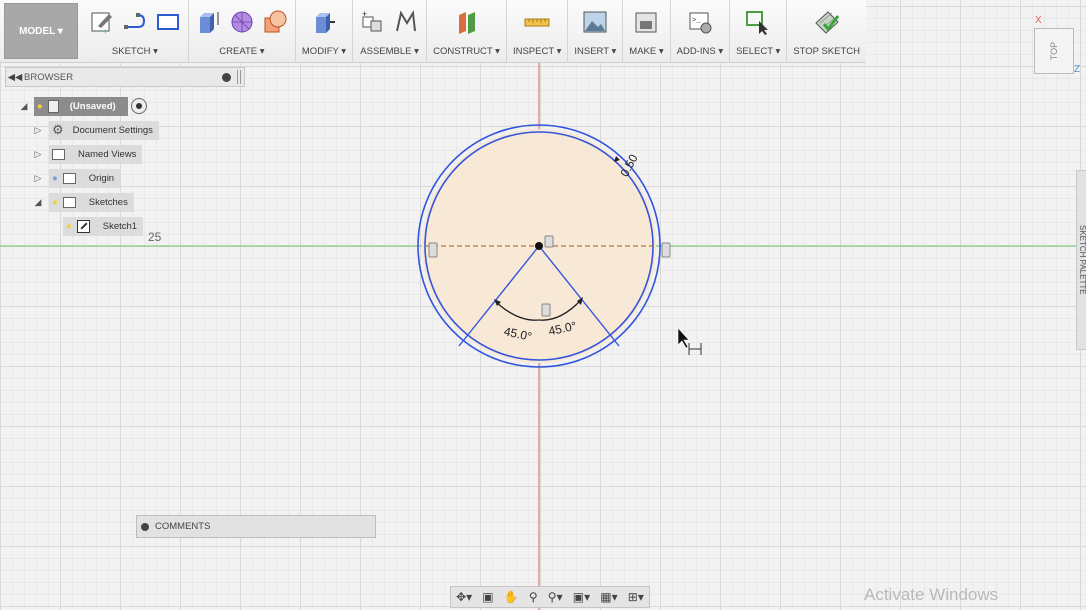  What do you see at coordinates (1081, 260) in the screenshot?
I see `sketch-palette-tab: SKETCH PALETTE` at bounding box center [1081, 260].